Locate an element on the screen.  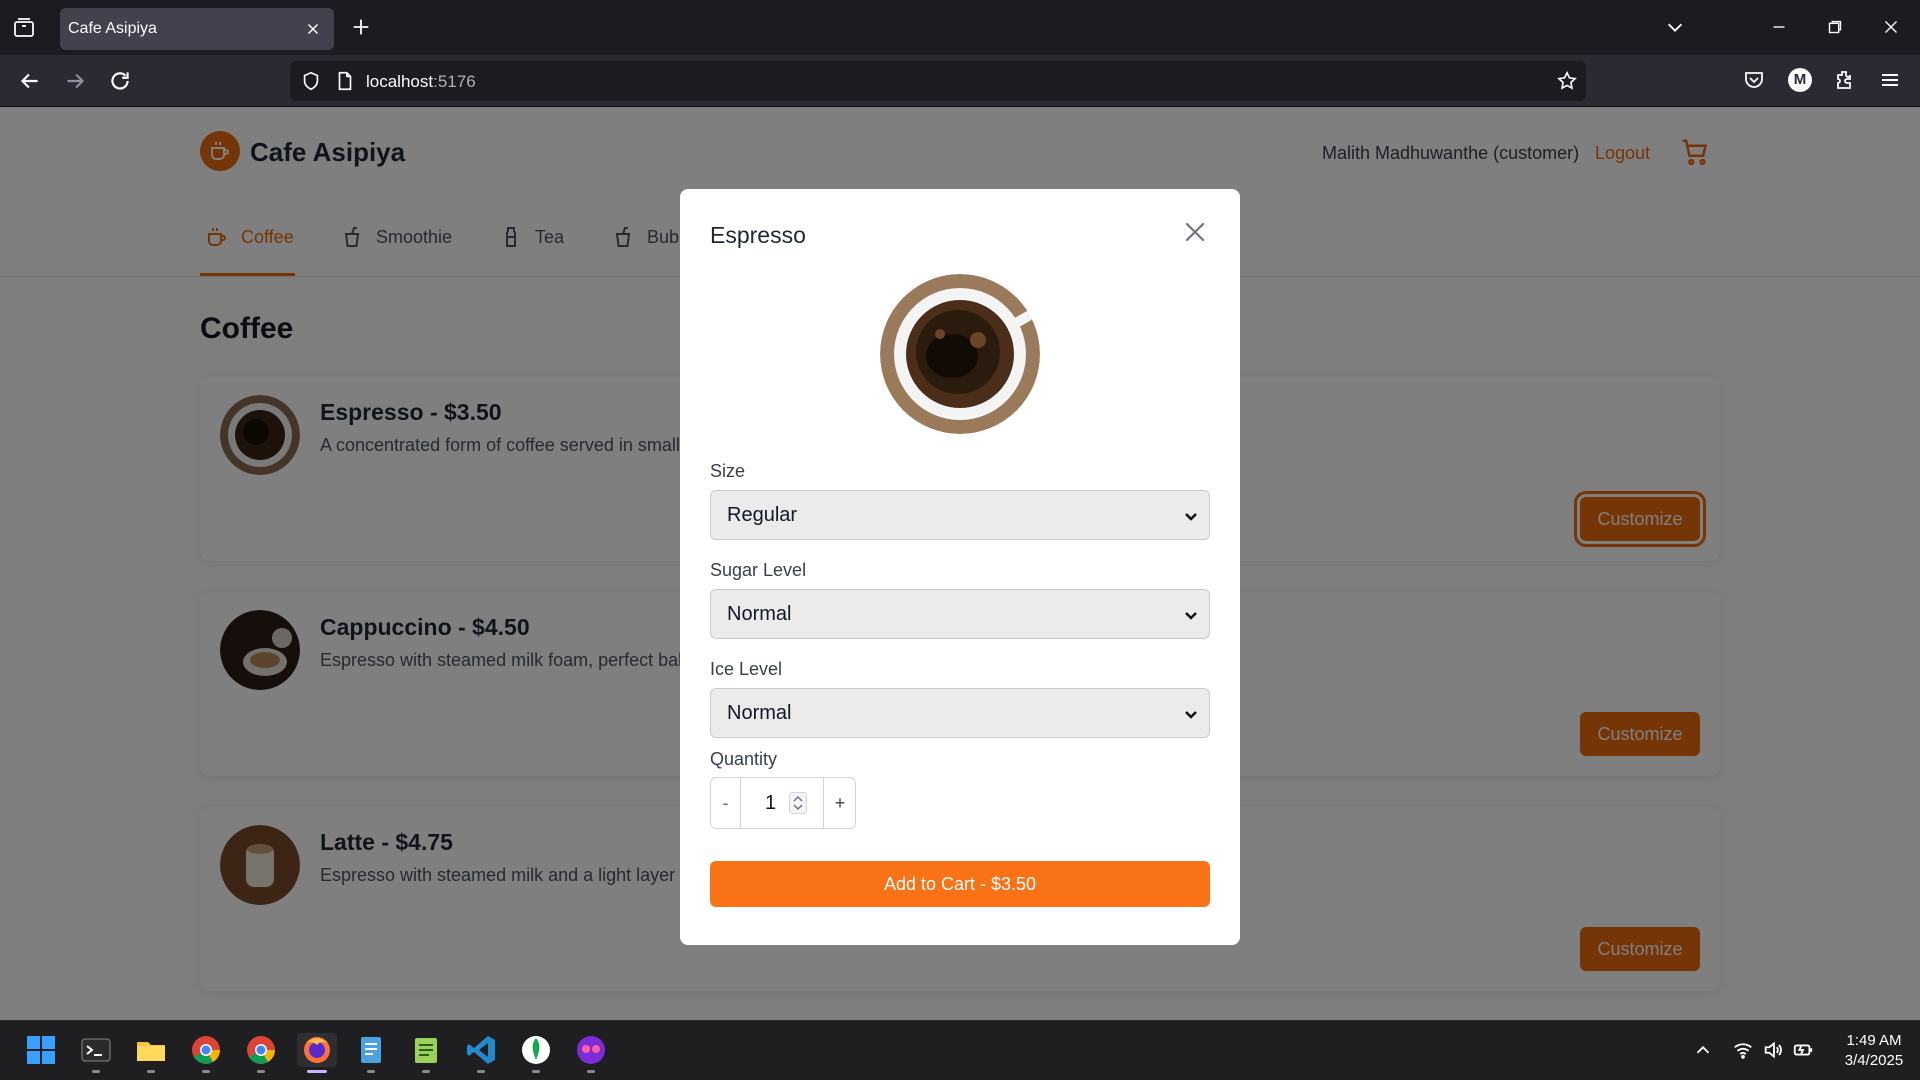
battery-icon is located at coordinates (1803, 1050).